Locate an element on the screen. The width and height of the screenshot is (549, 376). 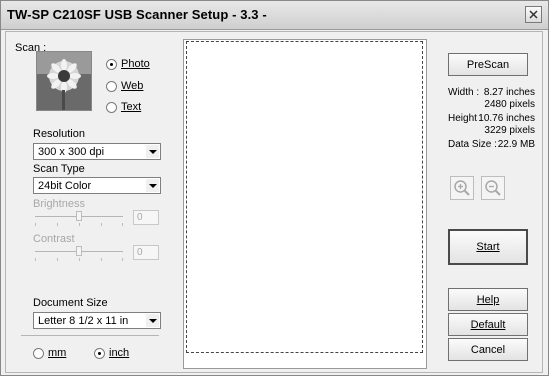
help-label: Help is located at coordinates (488, 299).